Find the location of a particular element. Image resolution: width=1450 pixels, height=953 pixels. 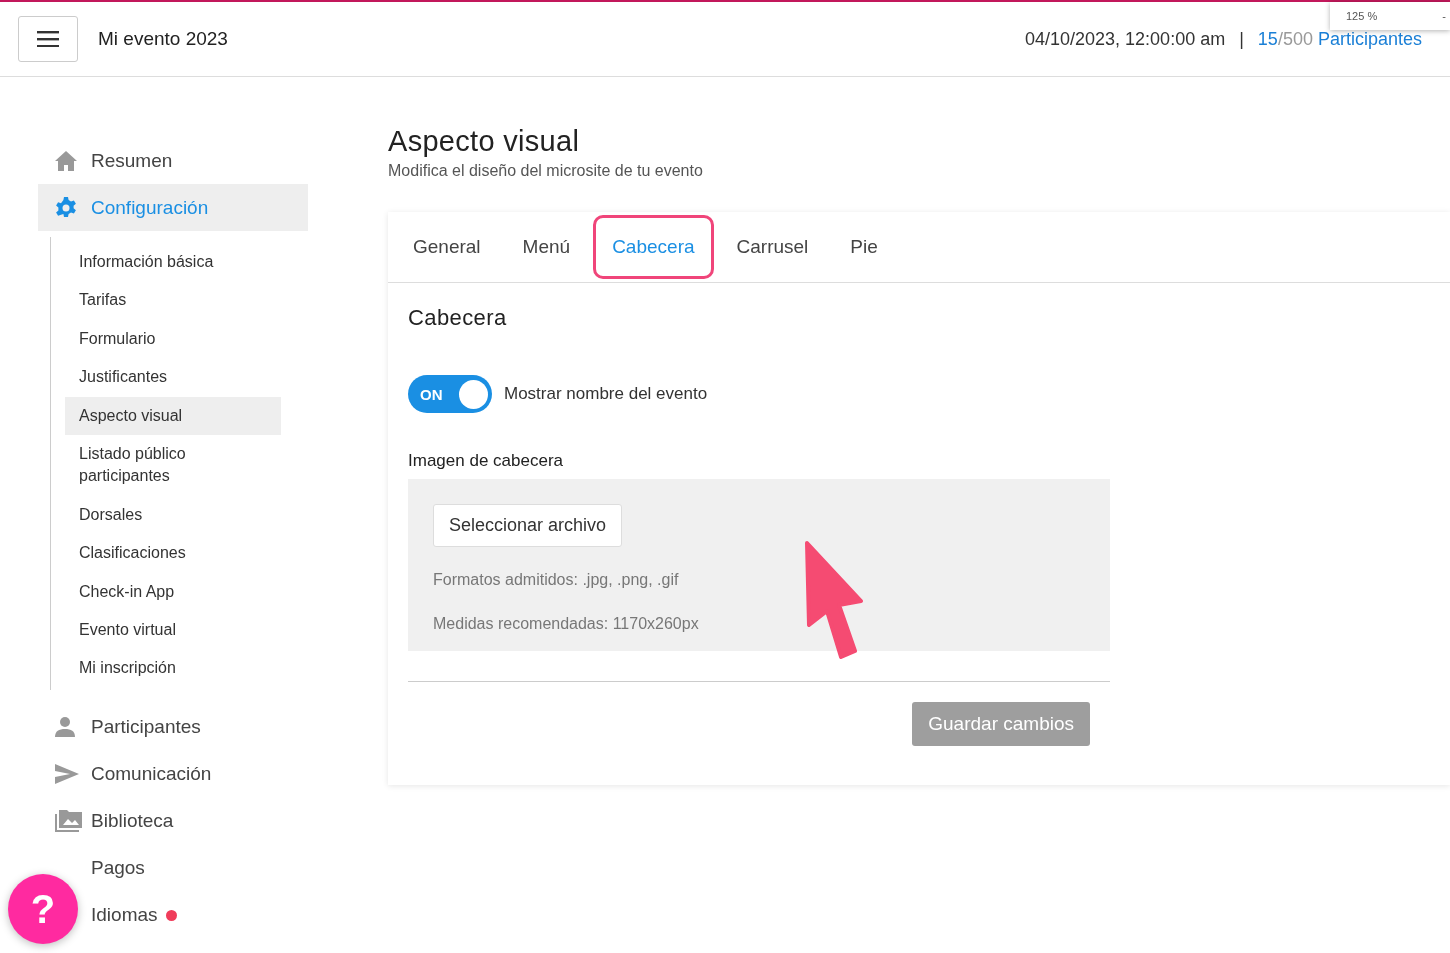

nav-subitem: Justificantes is located at coordinates (173, 377).